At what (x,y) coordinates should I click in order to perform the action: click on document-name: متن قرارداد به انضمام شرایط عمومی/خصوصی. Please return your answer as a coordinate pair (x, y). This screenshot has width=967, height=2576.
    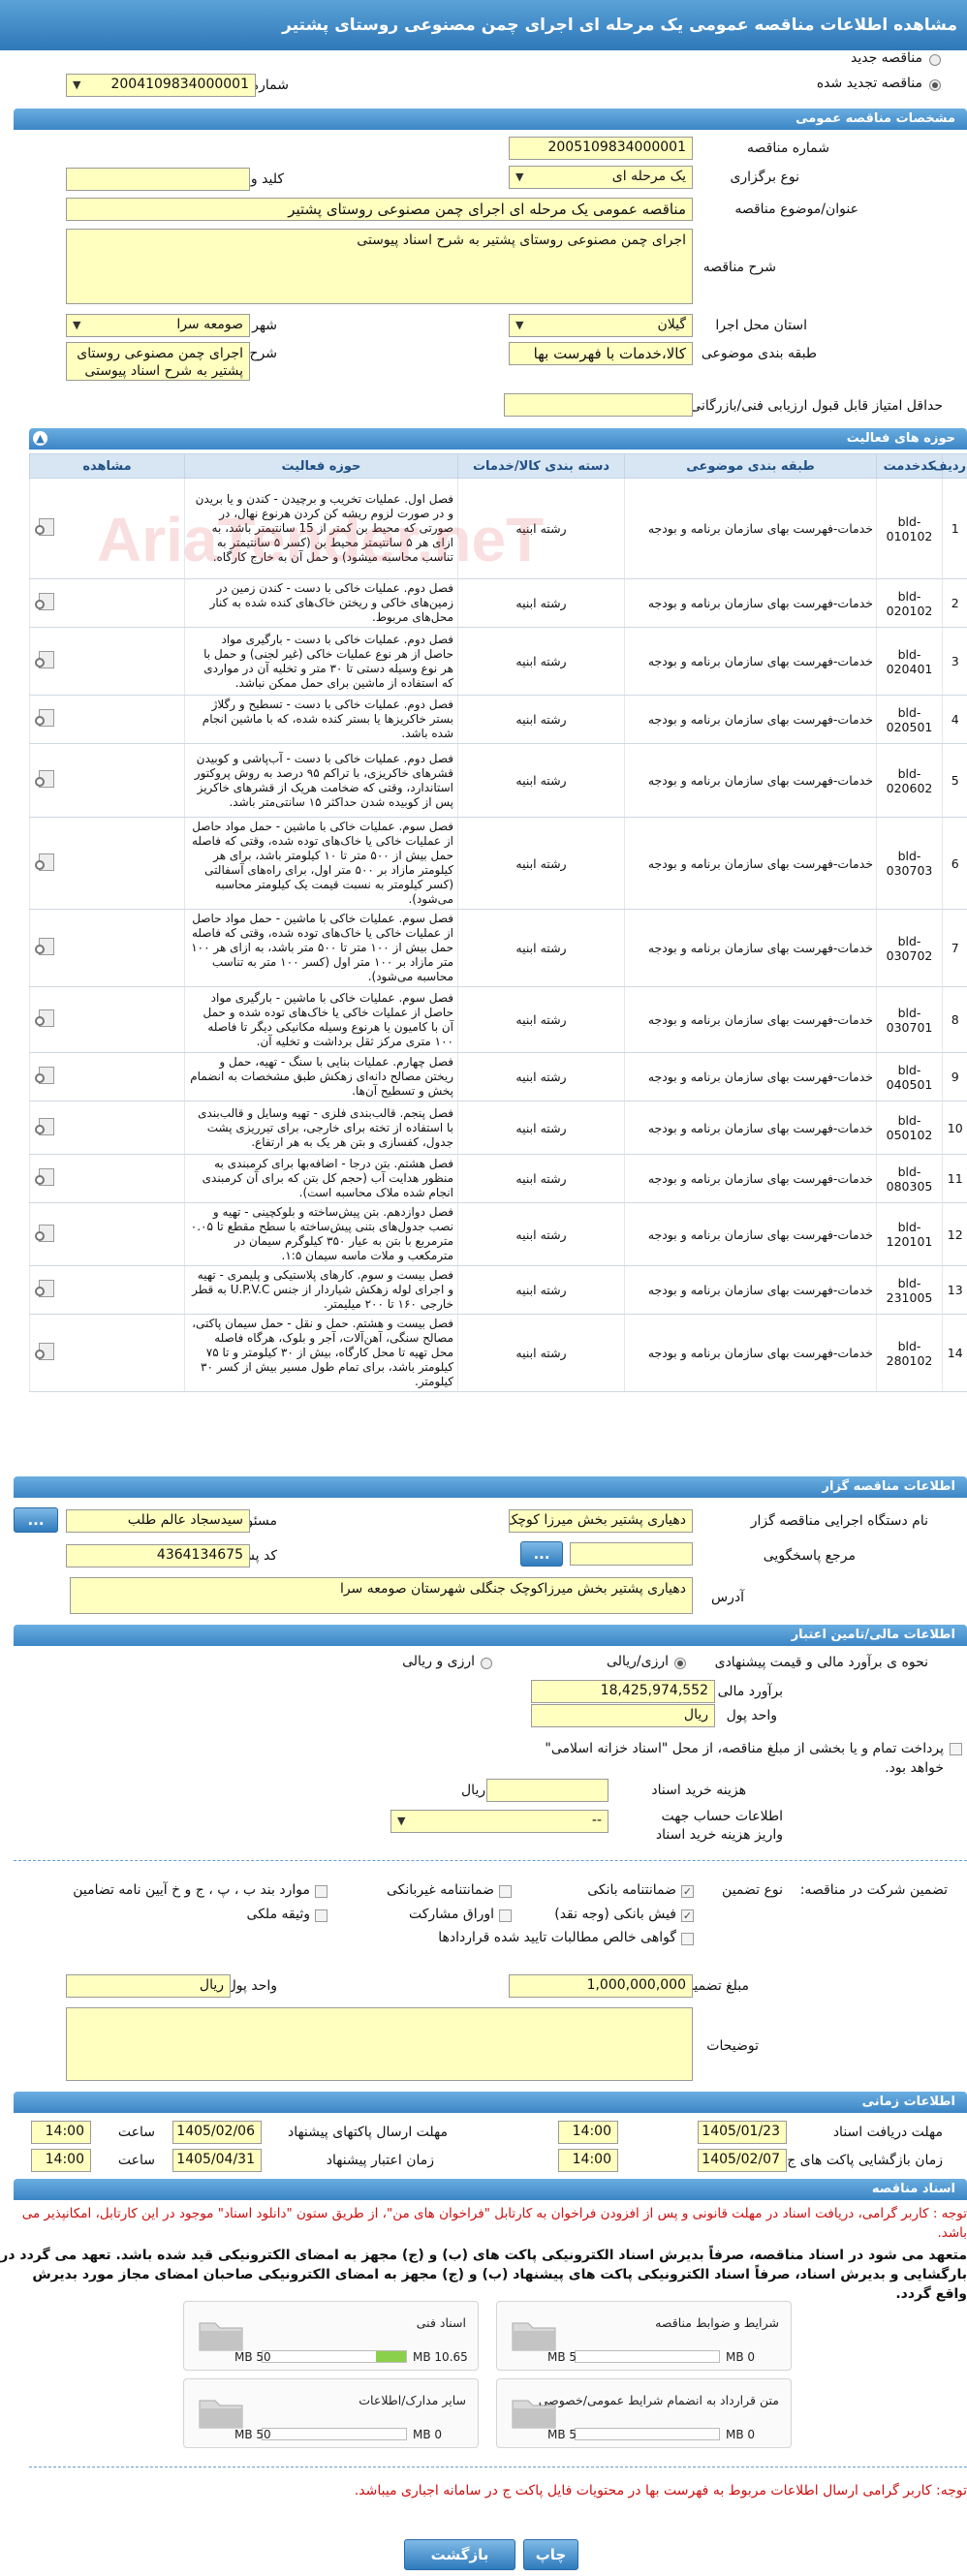
    Looking at the image, I should click on (658, 2400).